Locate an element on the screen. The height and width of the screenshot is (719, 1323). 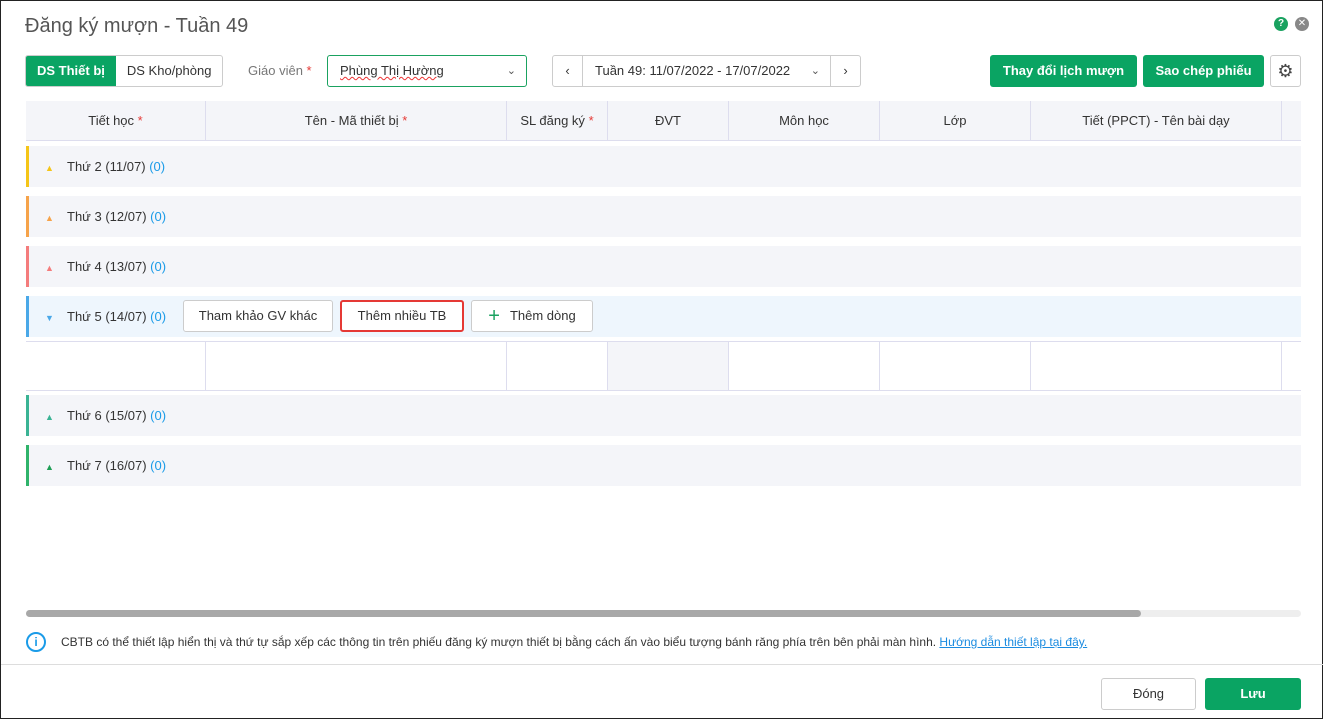
cell-tiet-hoc is located at coordinates (116, 366).